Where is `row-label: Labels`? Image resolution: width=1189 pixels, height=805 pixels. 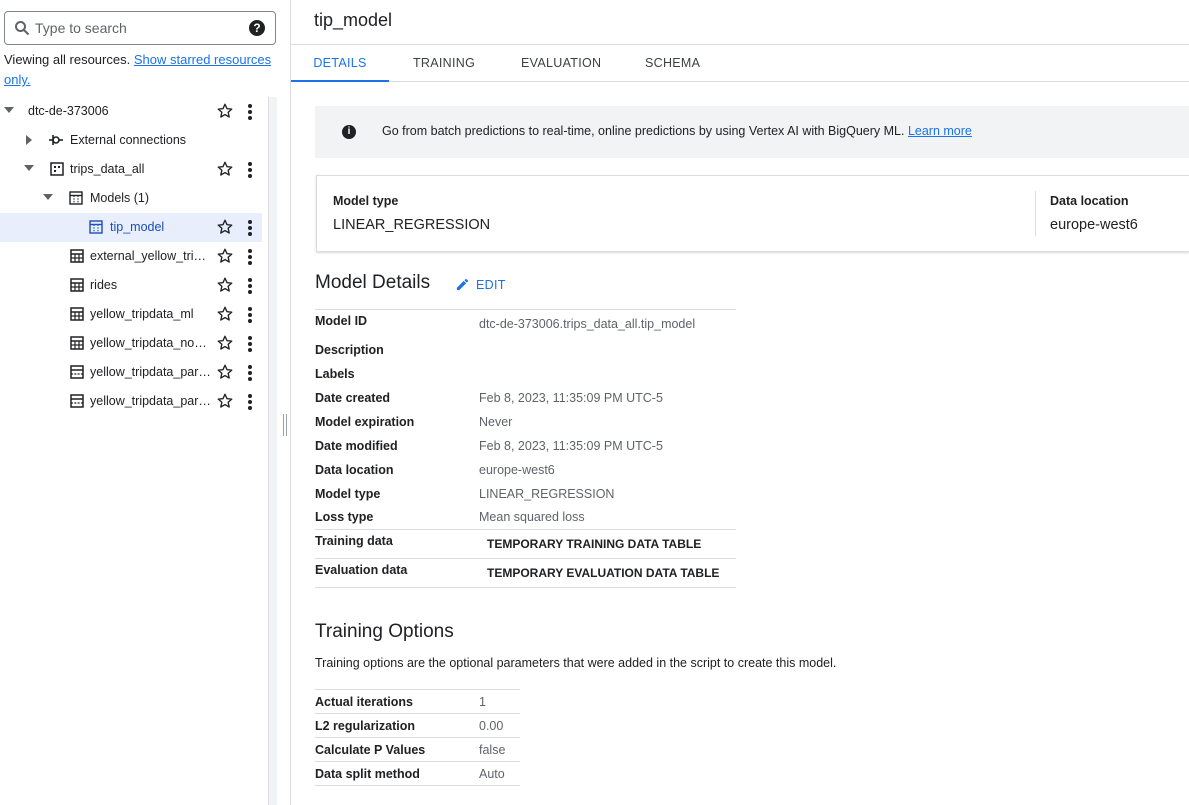
row-label: Labels is located at coordinates (335, 373).